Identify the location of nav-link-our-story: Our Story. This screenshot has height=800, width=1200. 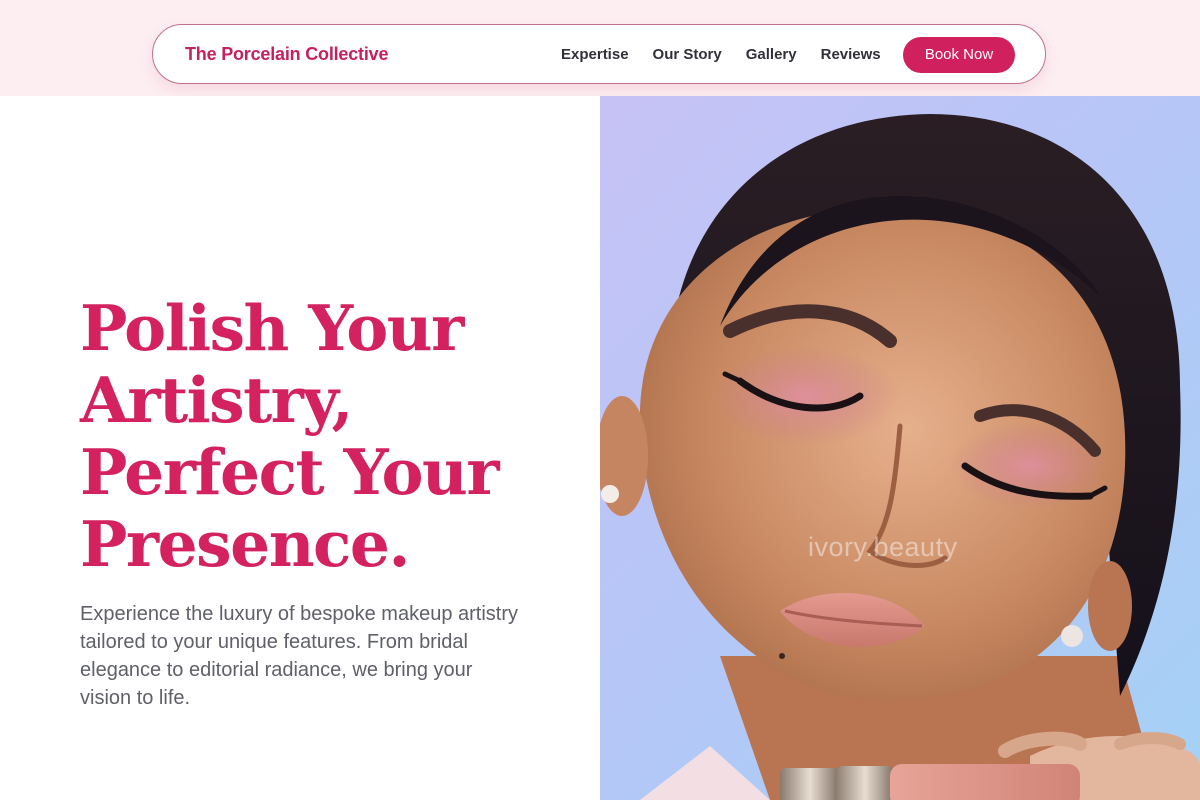
(687, 54).